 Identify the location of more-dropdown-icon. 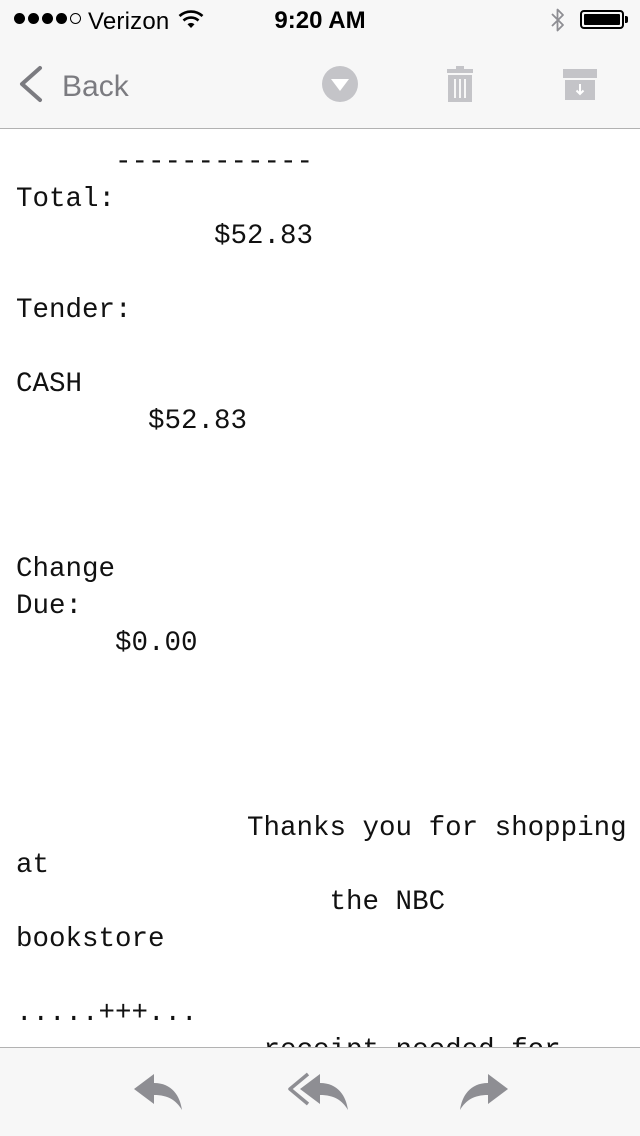
(340, 84).